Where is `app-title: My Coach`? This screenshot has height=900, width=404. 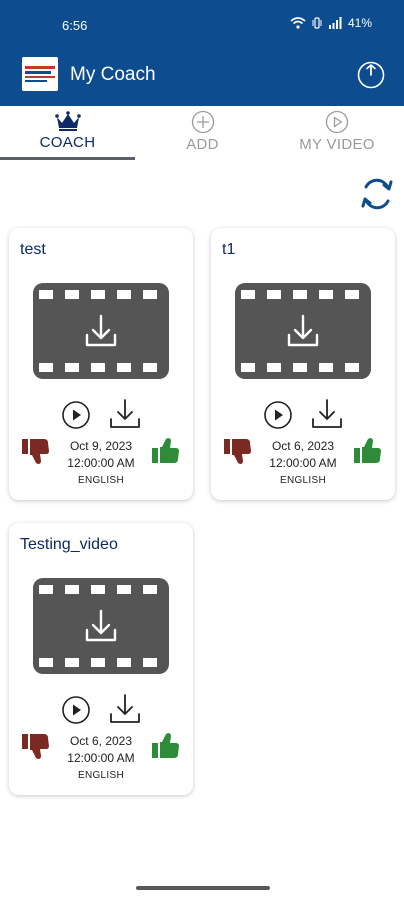
app-title: My Coach is located at coordinates (113, 74).